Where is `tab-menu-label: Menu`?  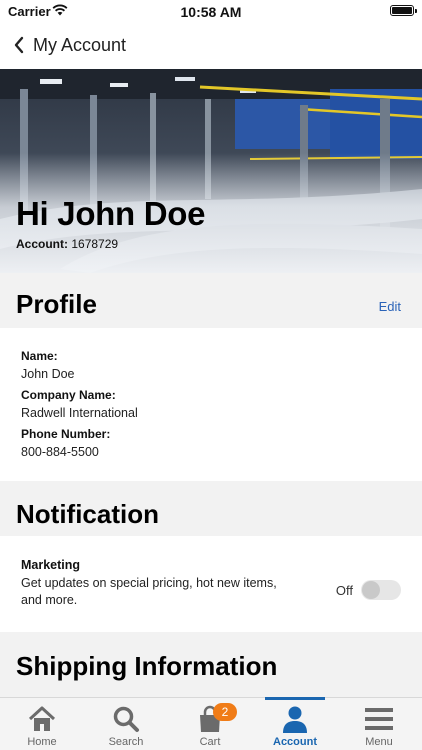
tab-menu-label: Menu is located at coordinates (379, 742).